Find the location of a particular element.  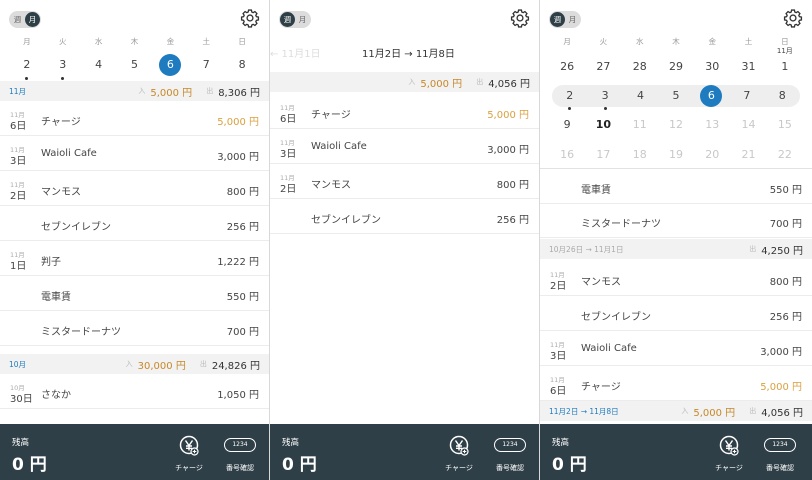

transaction-name: 判子 is located at coordinates (51, 262).